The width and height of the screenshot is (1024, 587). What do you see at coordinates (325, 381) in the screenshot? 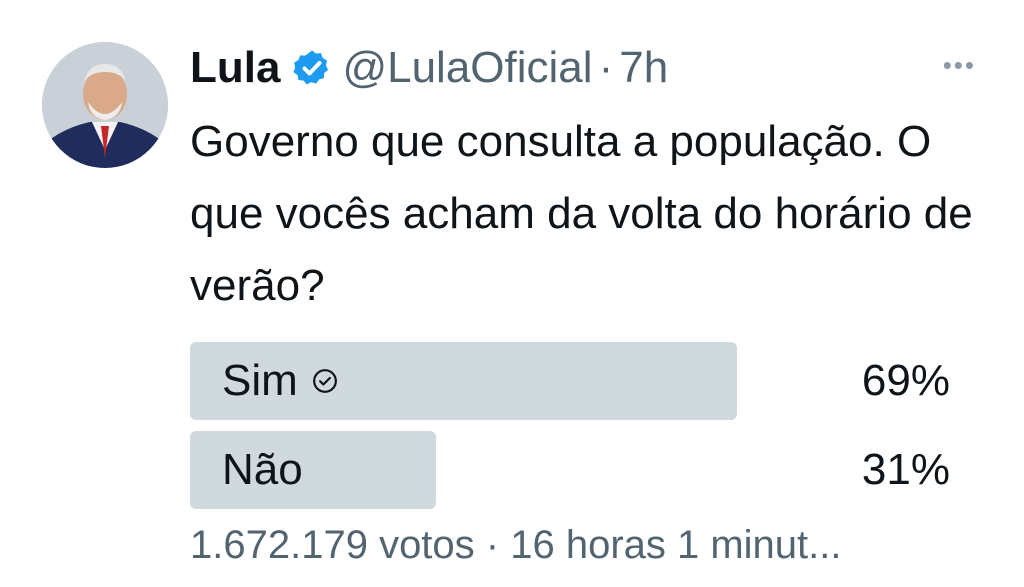
I see `check-circle-icon` at bounding box center [325, 381].